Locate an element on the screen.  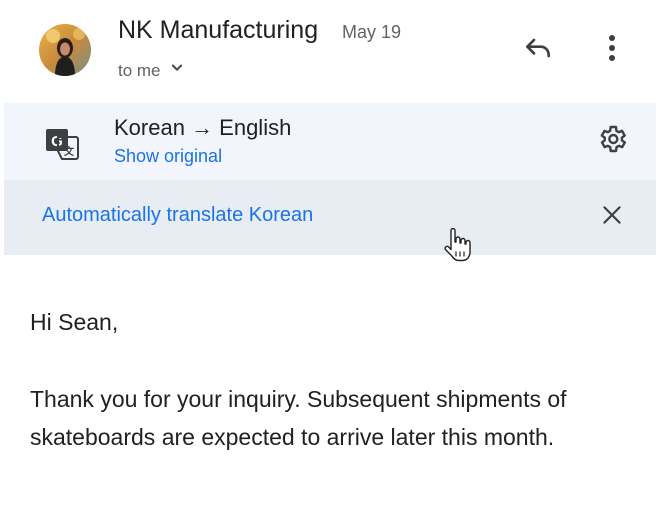
gear-icon is located at coordinates (612, 141).